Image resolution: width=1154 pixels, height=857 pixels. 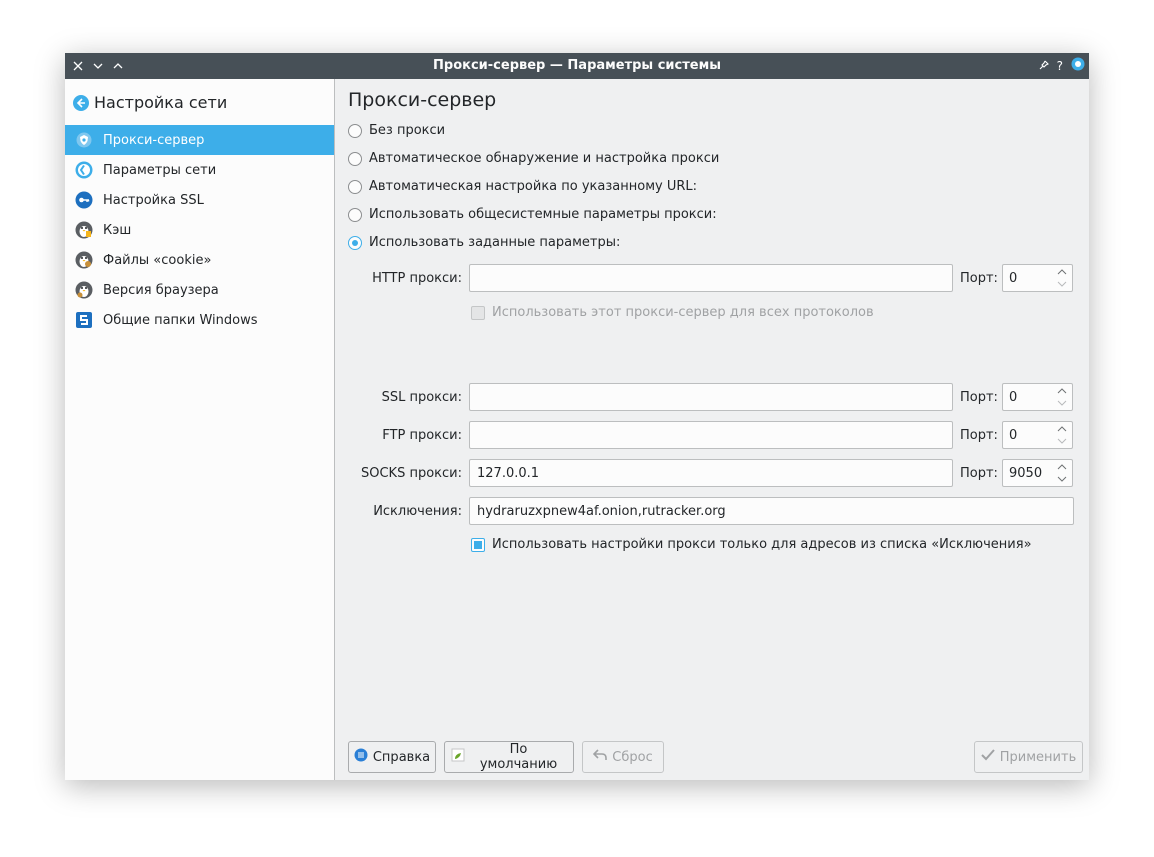 I want to click on sidebar-item-samba: Общие папки Windows, so click(x=199, y=320).